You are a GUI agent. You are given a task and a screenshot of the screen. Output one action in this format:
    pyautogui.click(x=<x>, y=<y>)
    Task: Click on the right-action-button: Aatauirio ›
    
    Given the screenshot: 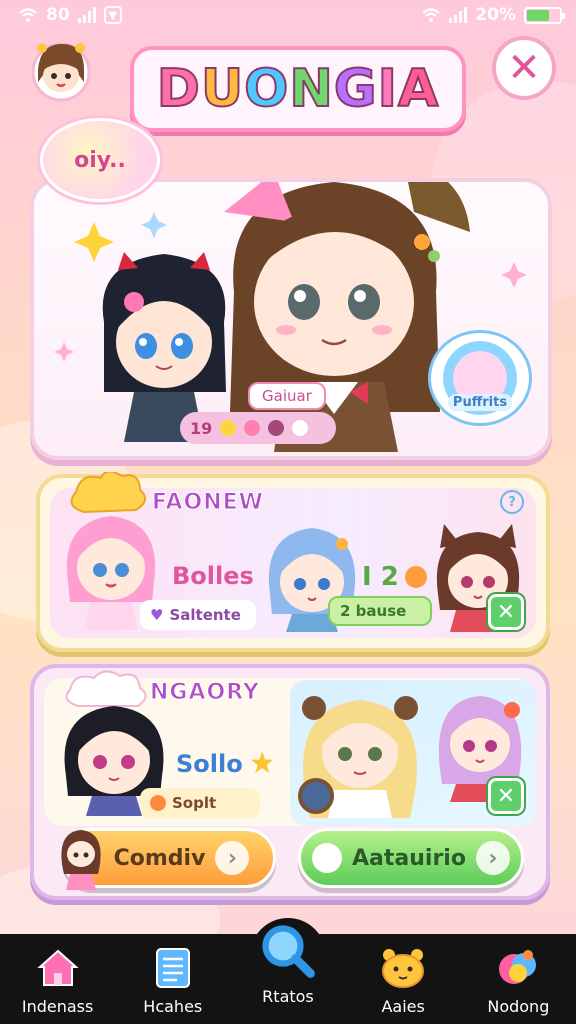 What is the action you would take?
    pyautogui.click(x=411, y=858)
    